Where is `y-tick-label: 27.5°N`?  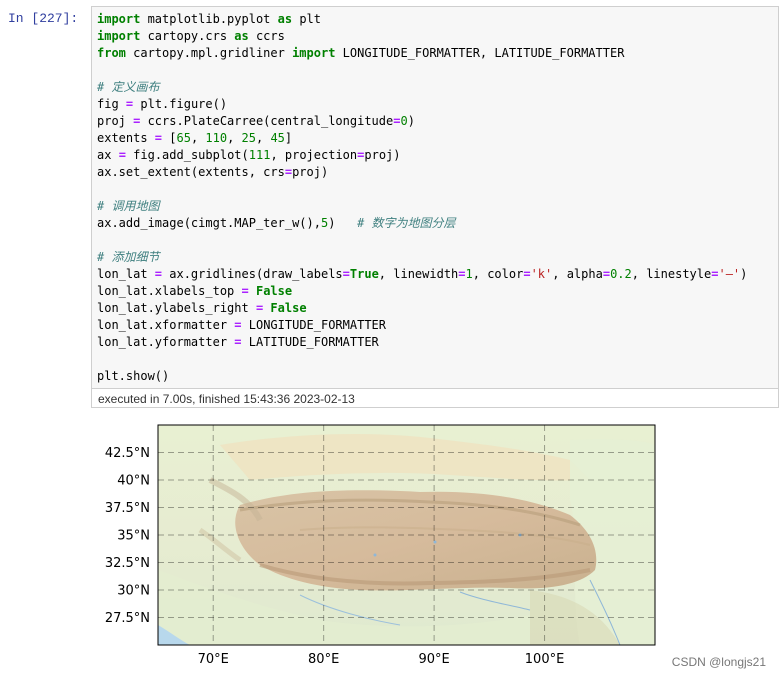
y-tick-label: 27.5°N is located at coordinates (127, 618).